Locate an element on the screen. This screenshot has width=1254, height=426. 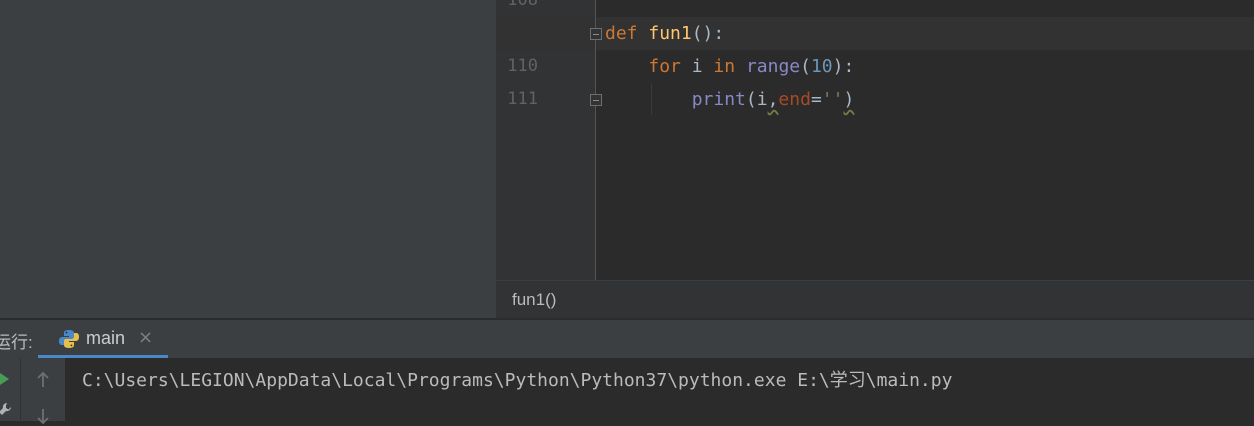
punctuation: (): is located at coordinates (708, 33).